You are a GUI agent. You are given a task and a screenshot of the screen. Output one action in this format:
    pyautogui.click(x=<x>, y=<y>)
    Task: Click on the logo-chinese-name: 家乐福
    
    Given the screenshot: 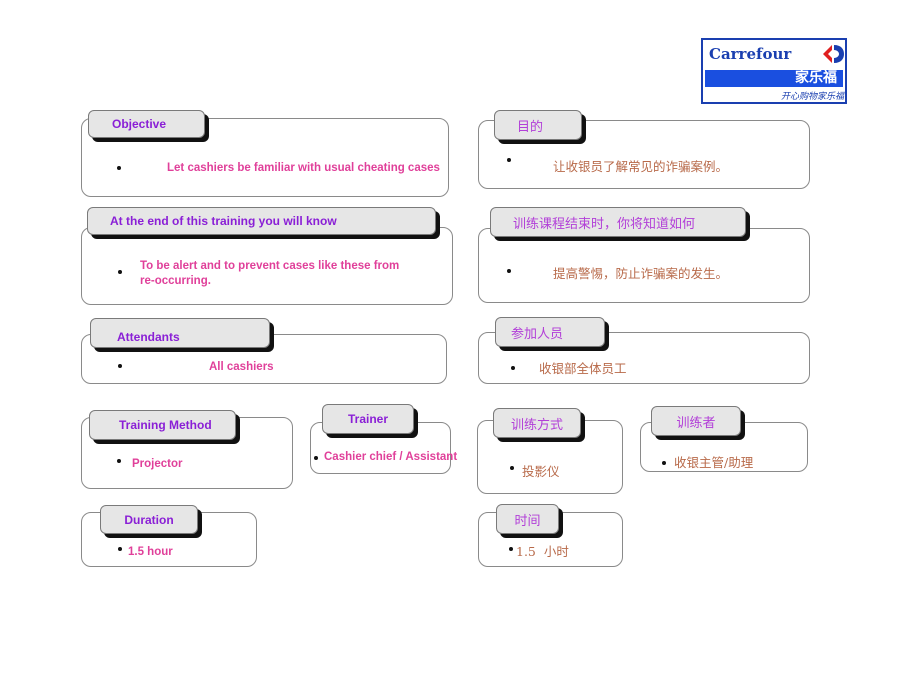 What is the action you would take?
    pyautogui.click(x=774, y=78)
    